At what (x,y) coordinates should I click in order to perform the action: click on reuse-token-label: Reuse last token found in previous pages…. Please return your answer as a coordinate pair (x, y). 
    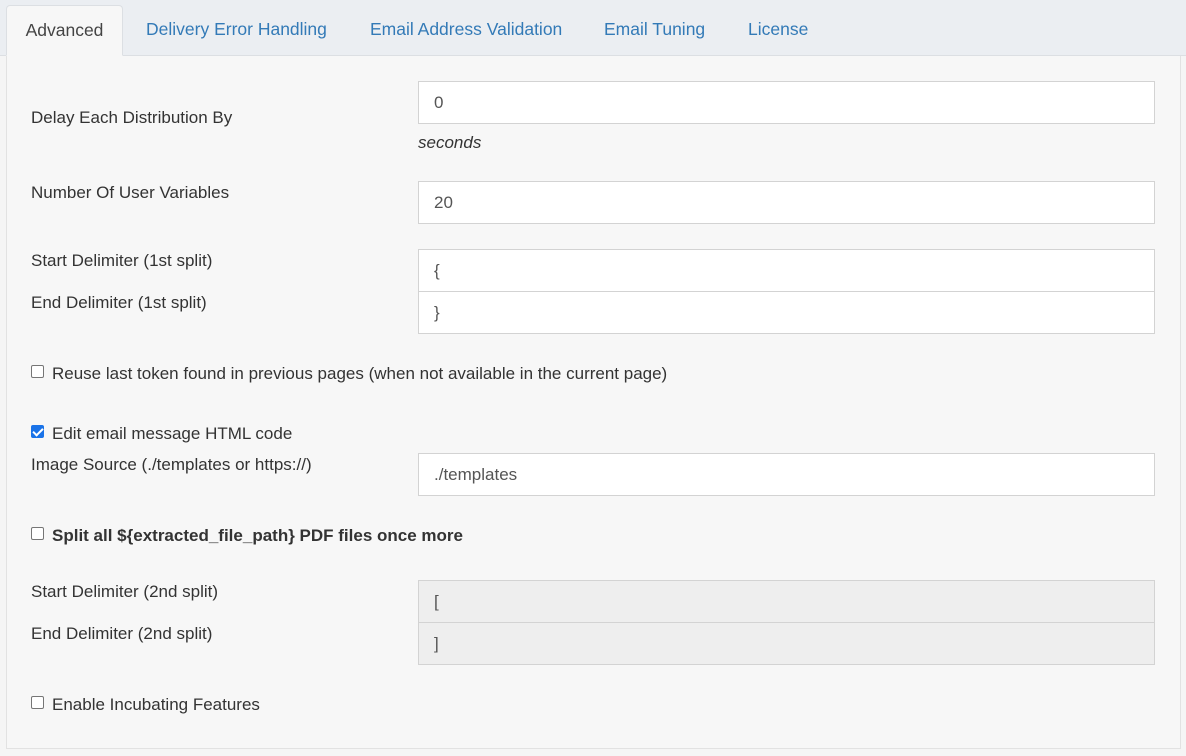
    Looking at the image, I should click on (360, 373).